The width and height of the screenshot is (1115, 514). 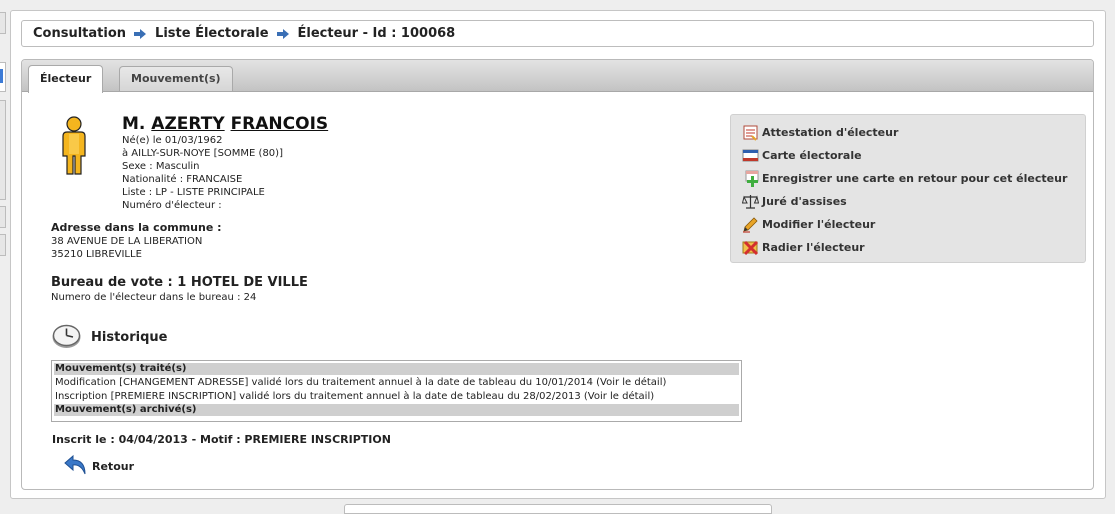 I want to click on breadcrumb-item-liste: Liste Électorale, so click(x=212, y=33).